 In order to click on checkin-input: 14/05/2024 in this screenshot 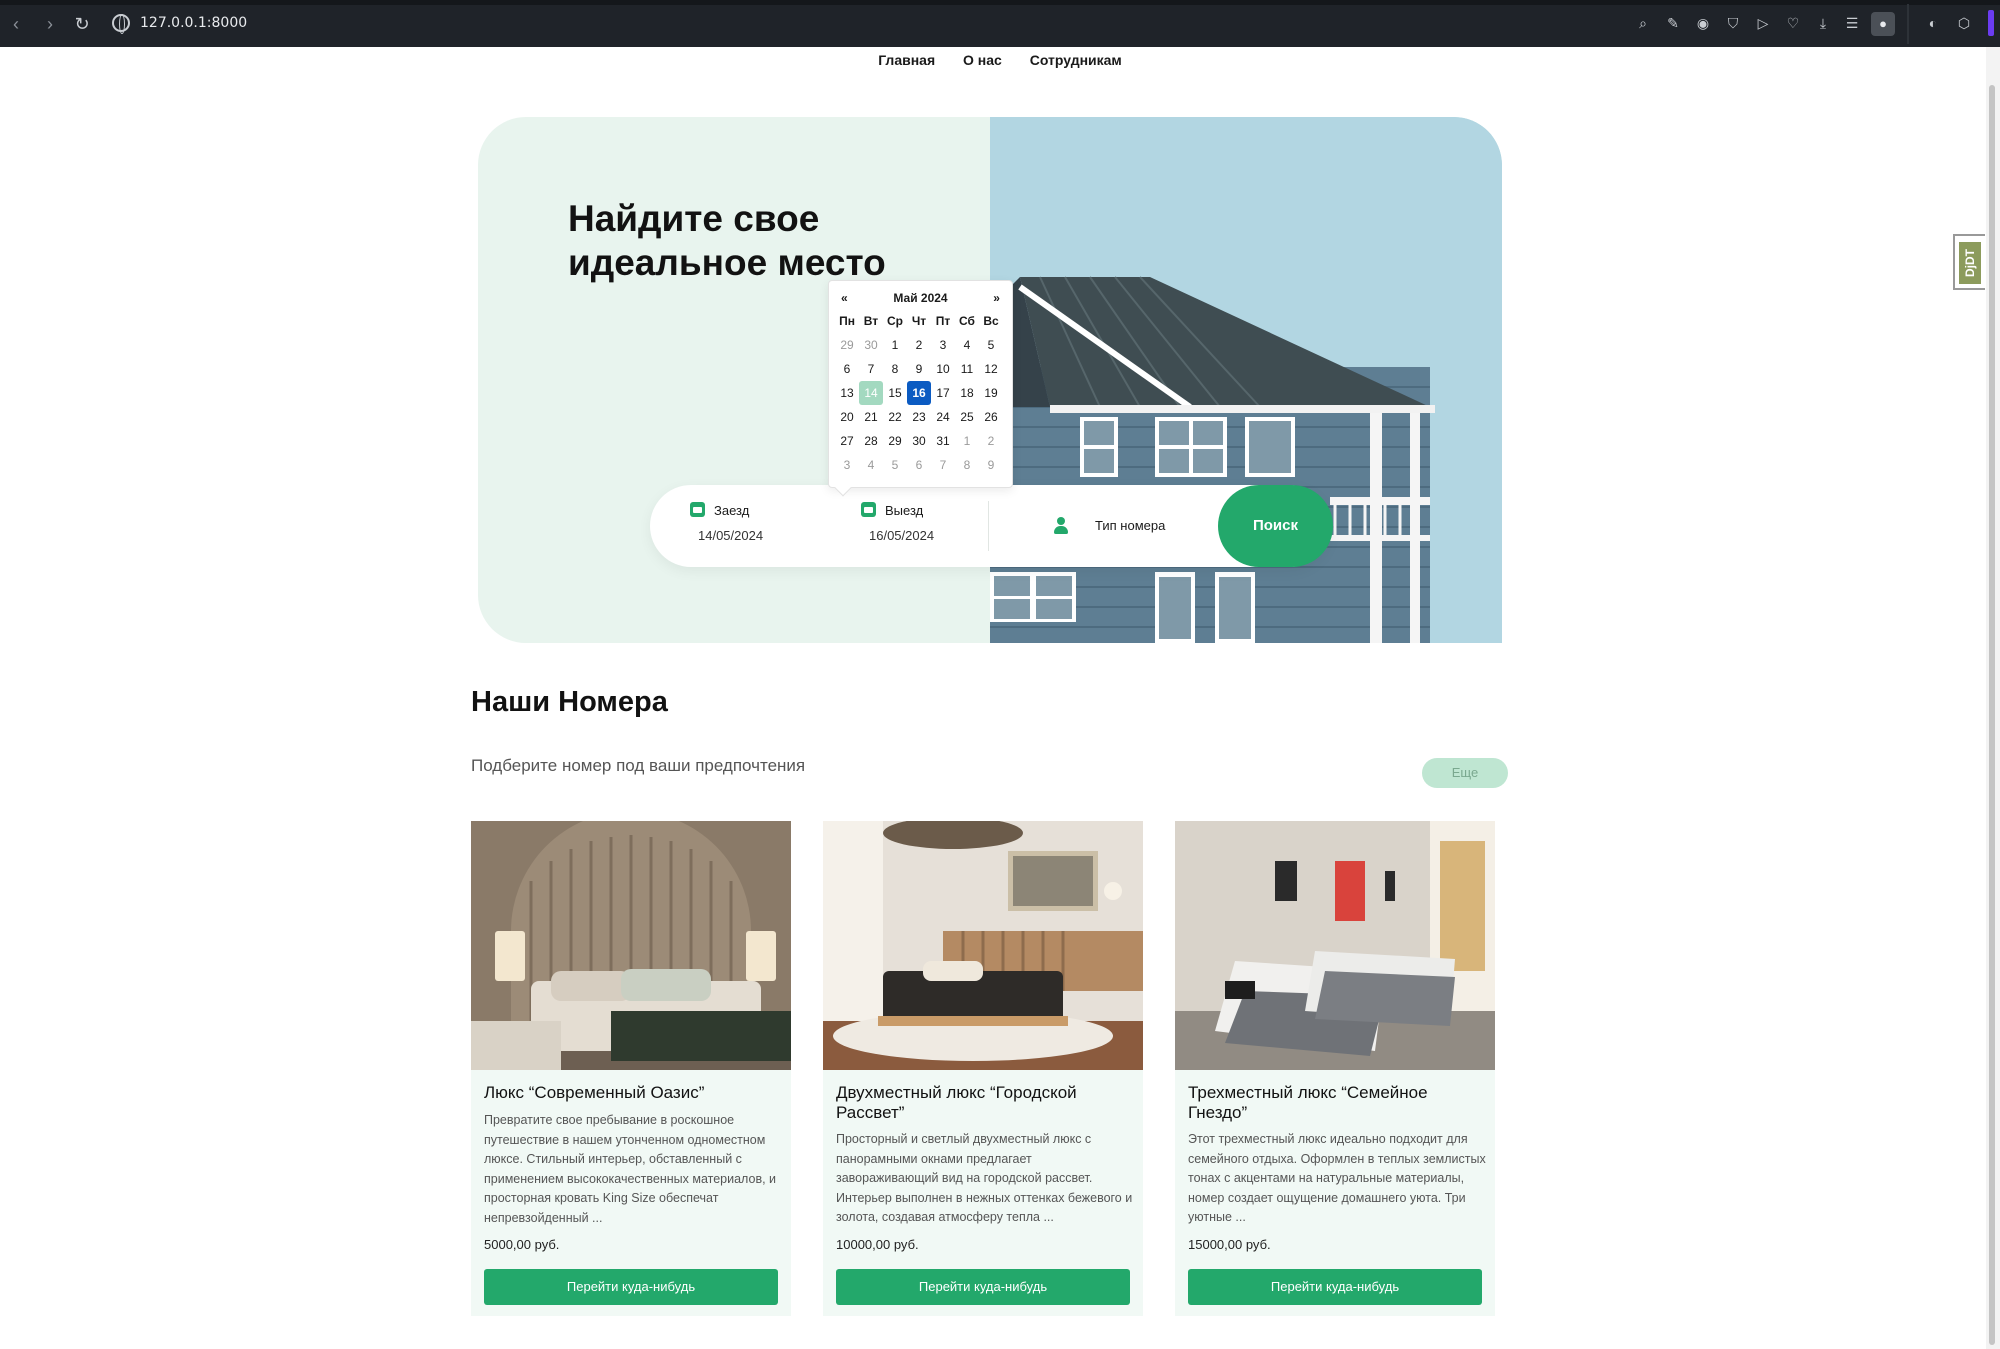, I will do `click(726, 535)`.